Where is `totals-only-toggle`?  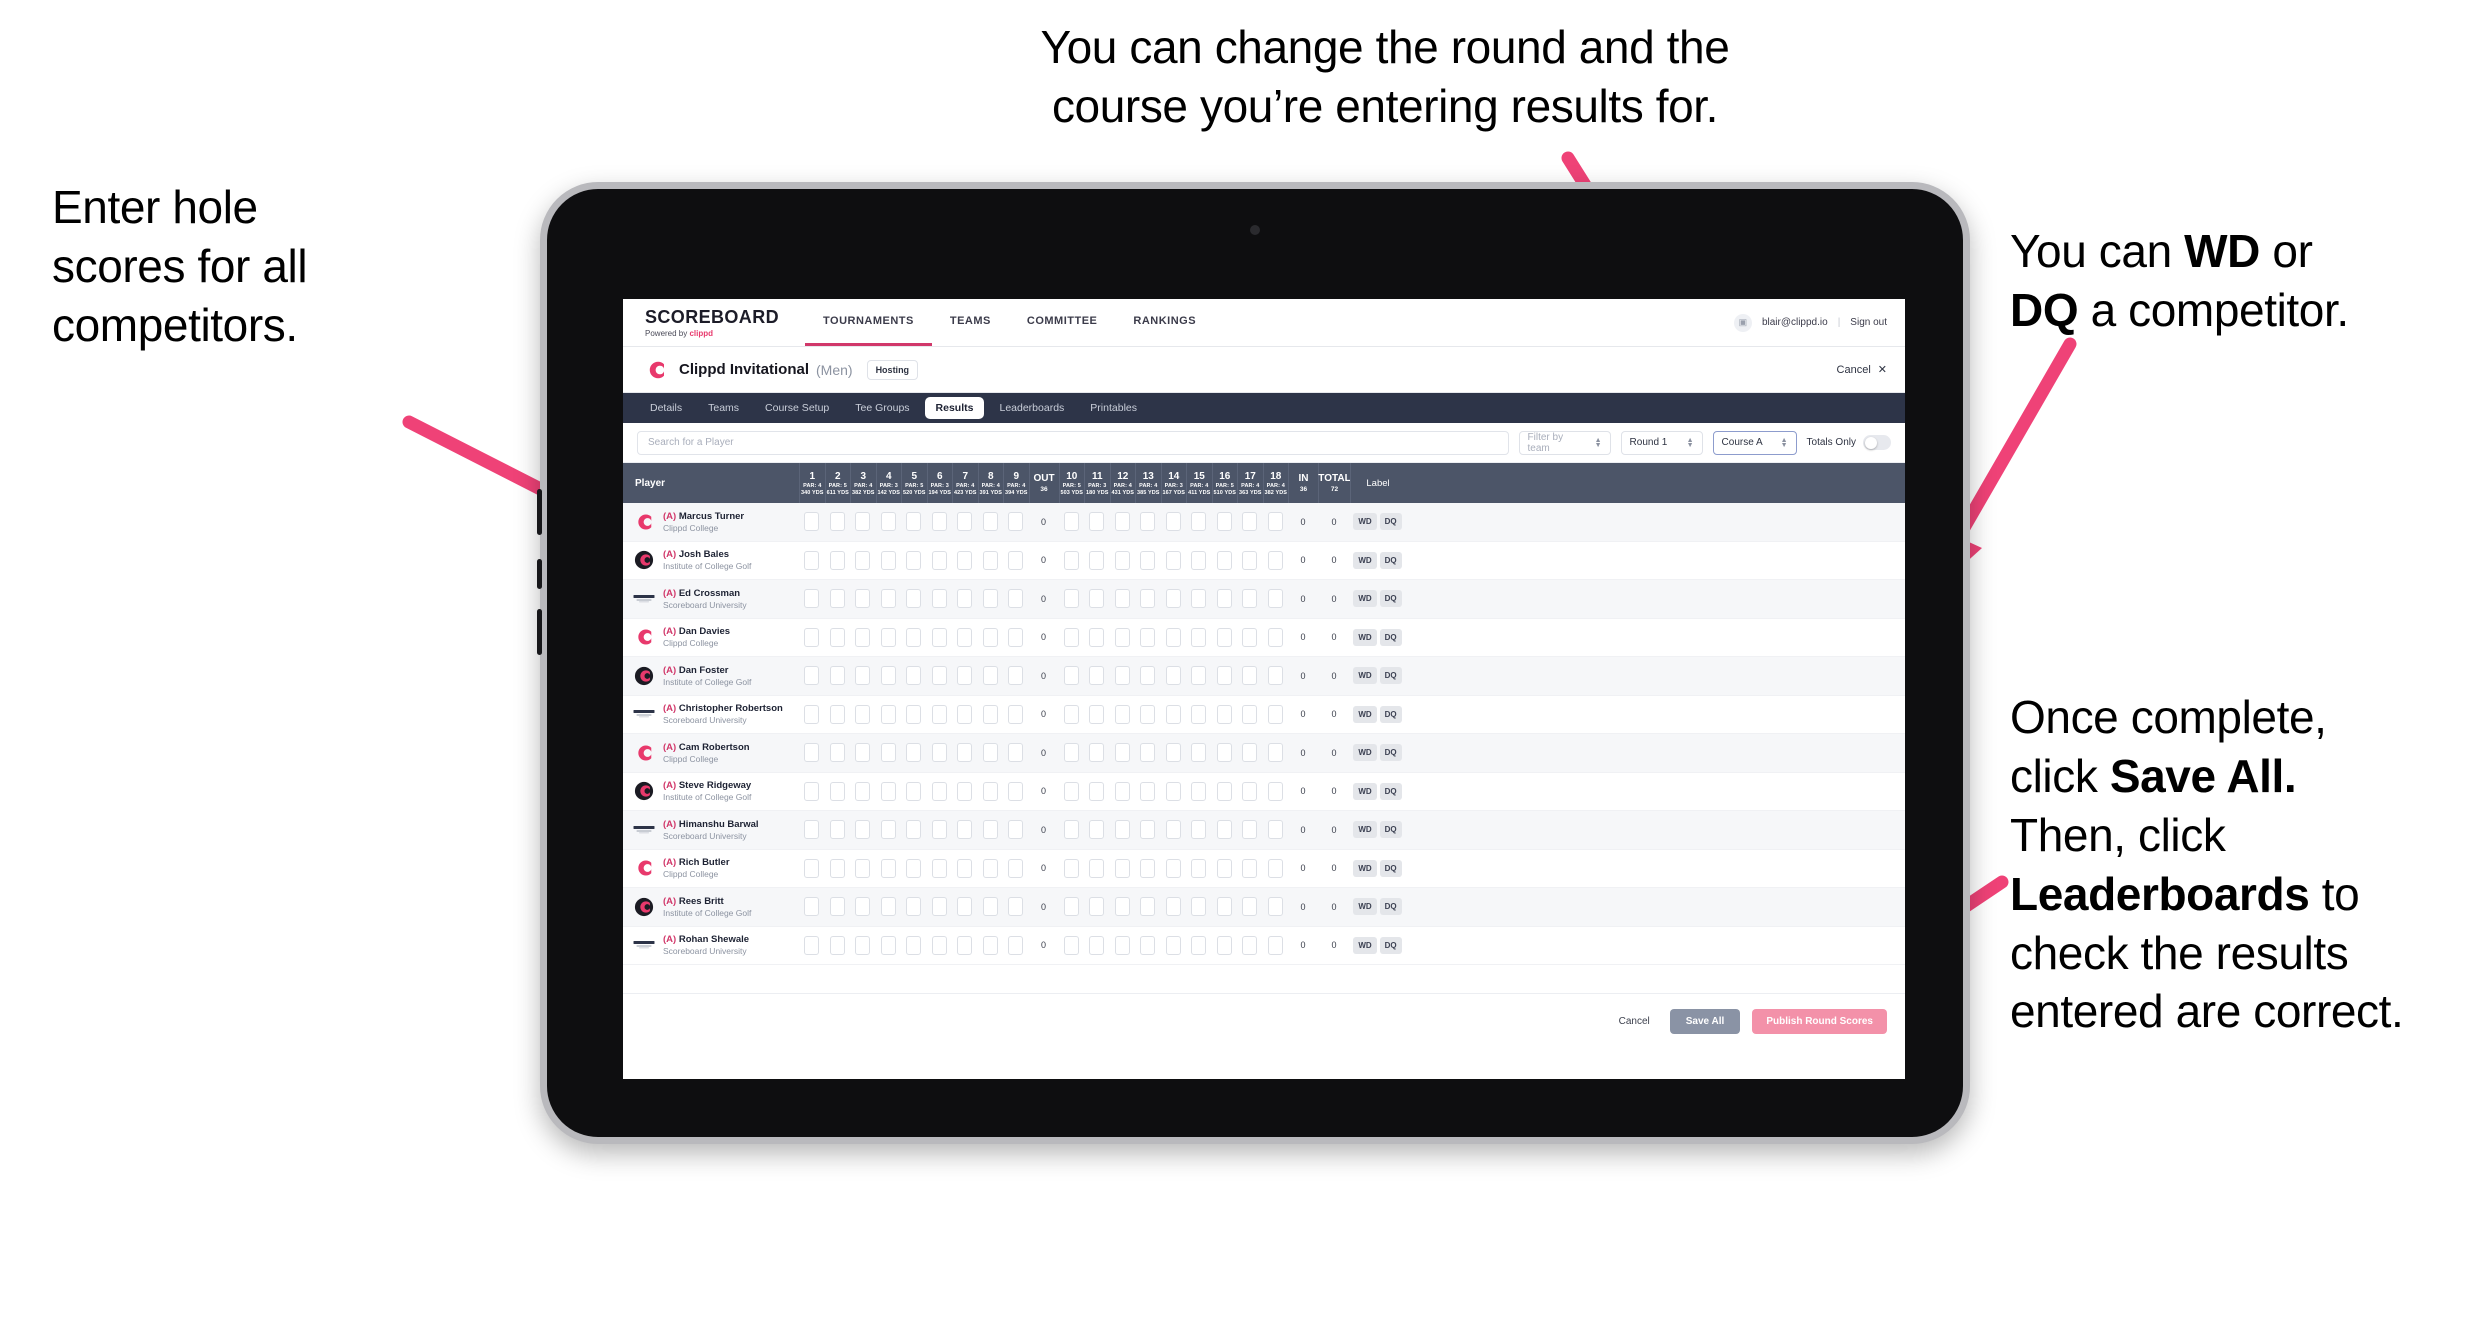
totals-only-toggle is located at coordinates (1877, 442).